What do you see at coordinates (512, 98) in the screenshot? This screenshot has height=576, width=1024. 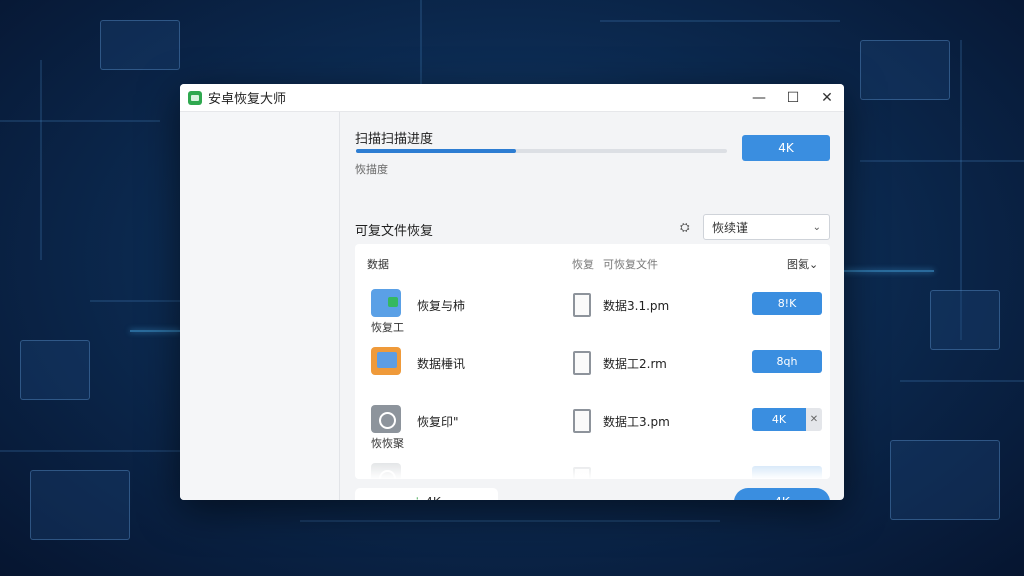 I see `title-bar: 安卓恢复大师 — ☐ ✕` at bounding box center [512, 98].